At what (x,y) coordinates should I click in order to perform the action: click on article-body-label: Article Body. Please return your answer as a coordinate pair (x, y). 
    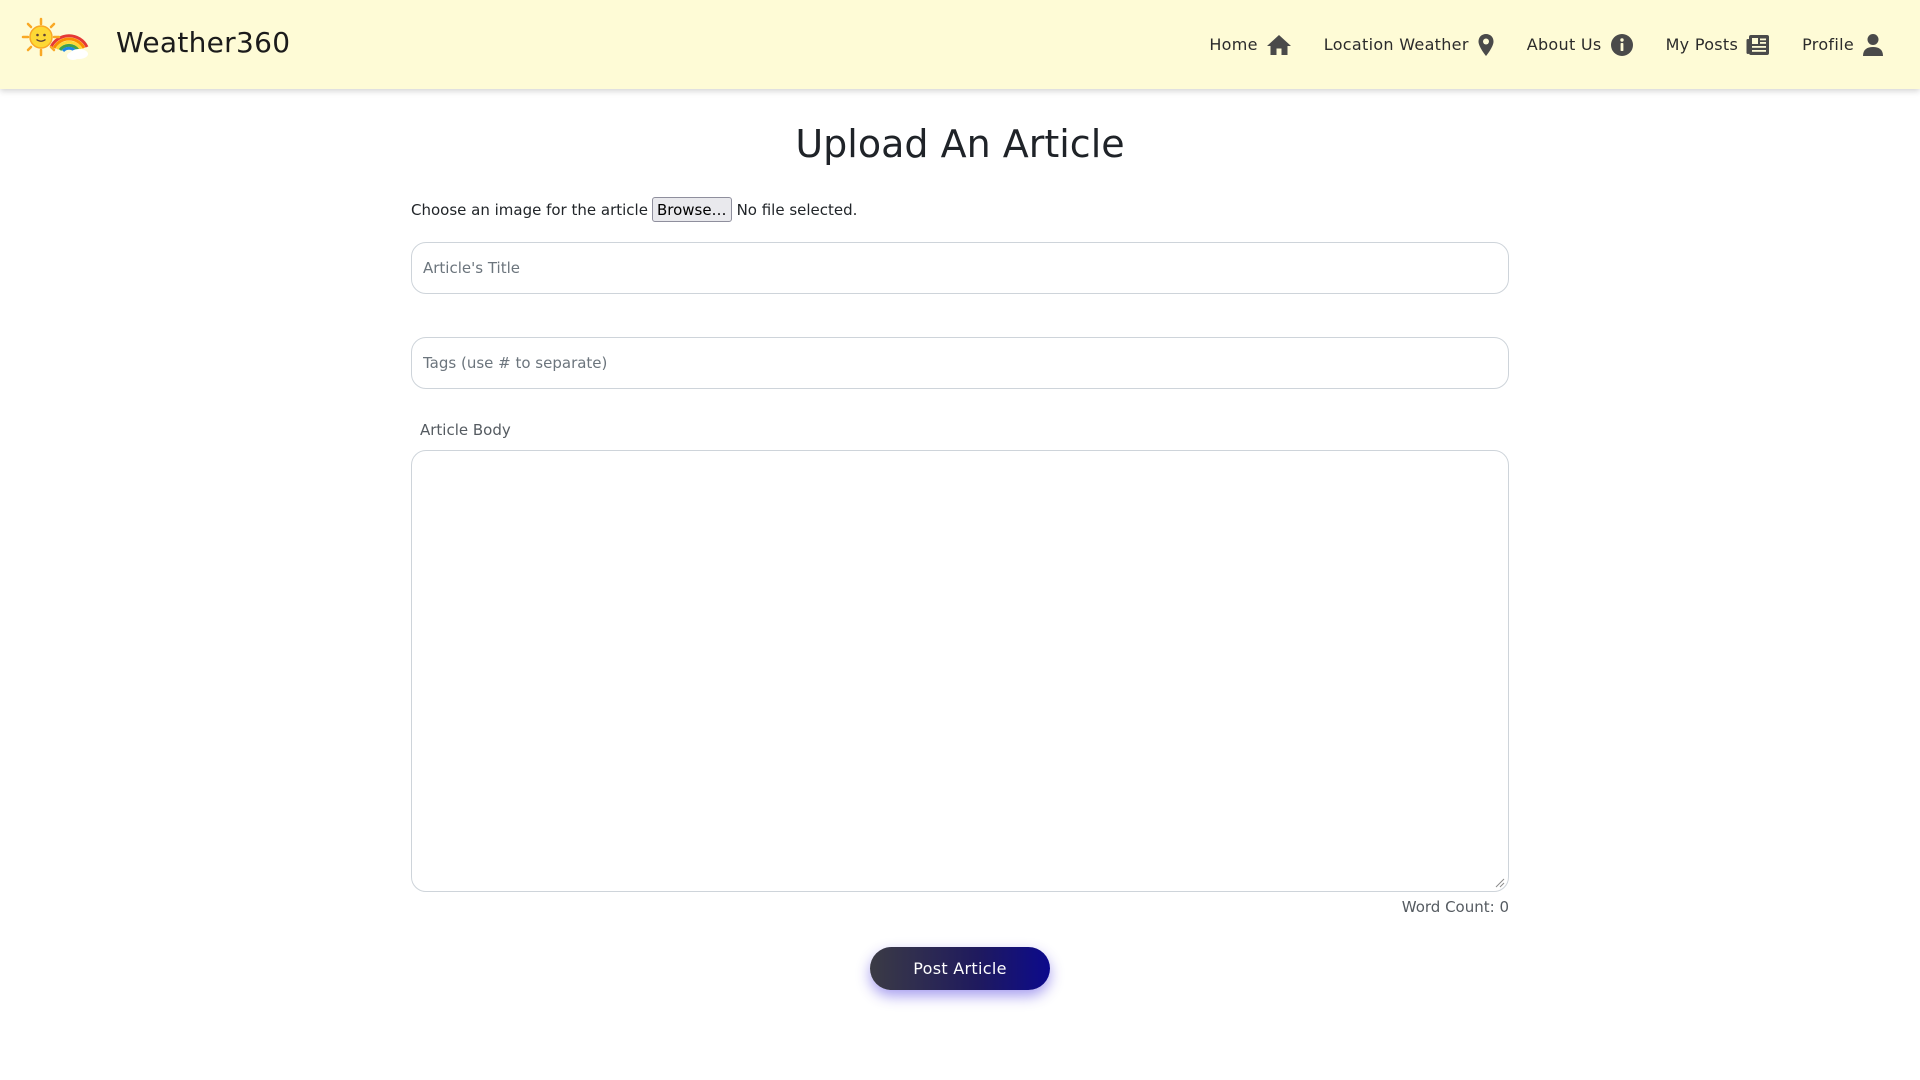
    Looking at the image, I should click on (465, 430).